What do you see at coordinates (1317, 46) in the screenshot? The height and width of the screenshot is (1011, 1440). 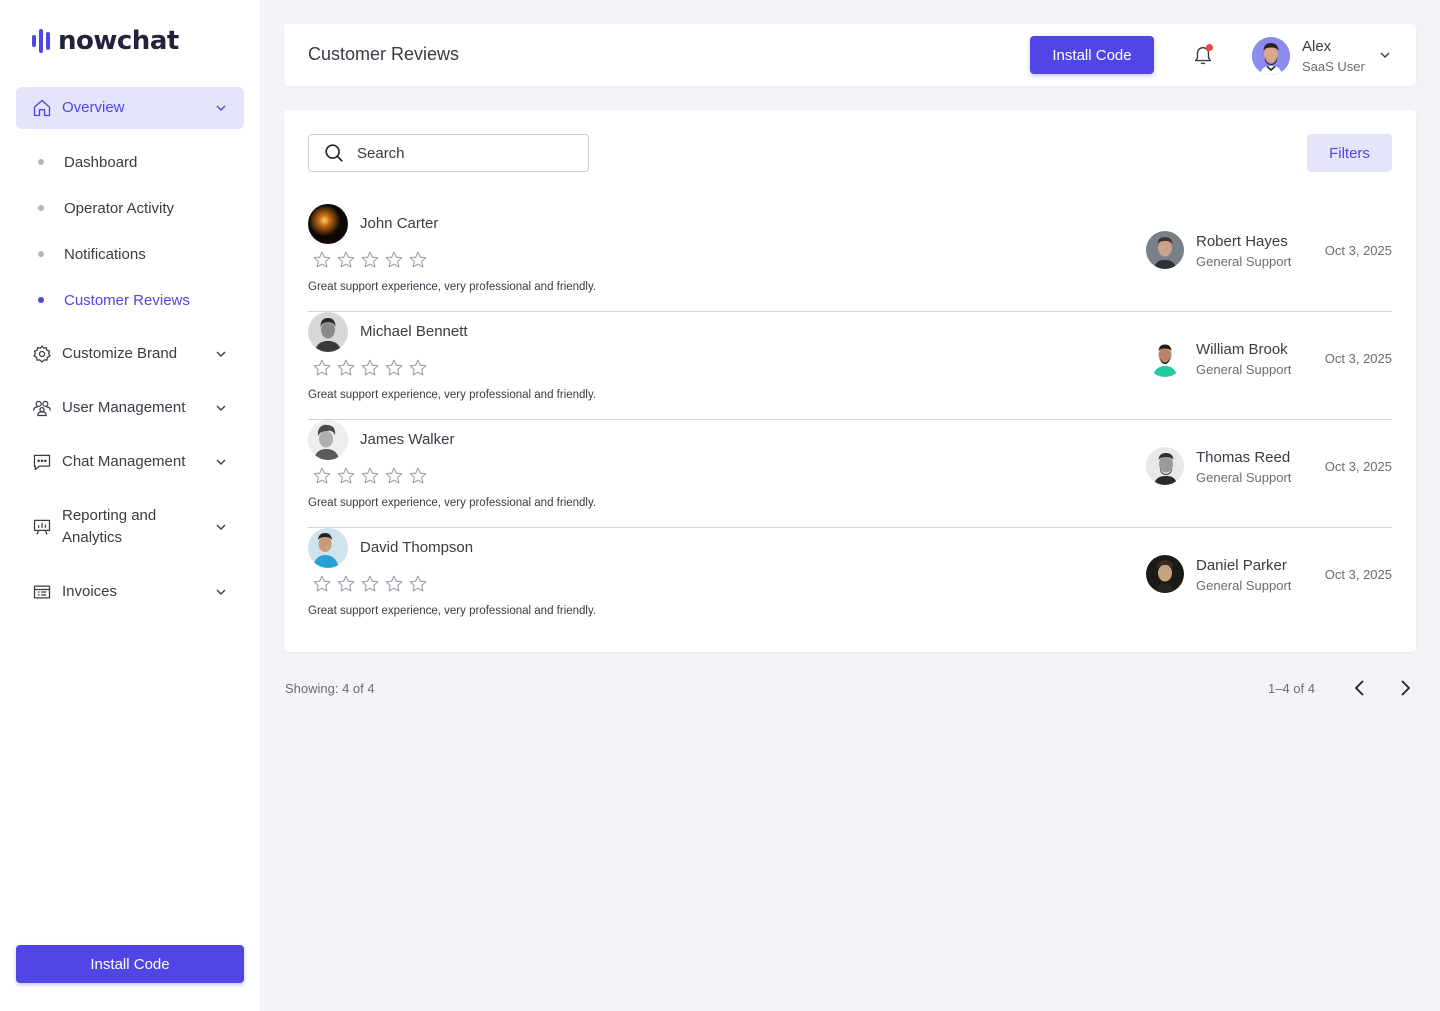 I see `user-name: Alex` at bounding box center [1317, 46].